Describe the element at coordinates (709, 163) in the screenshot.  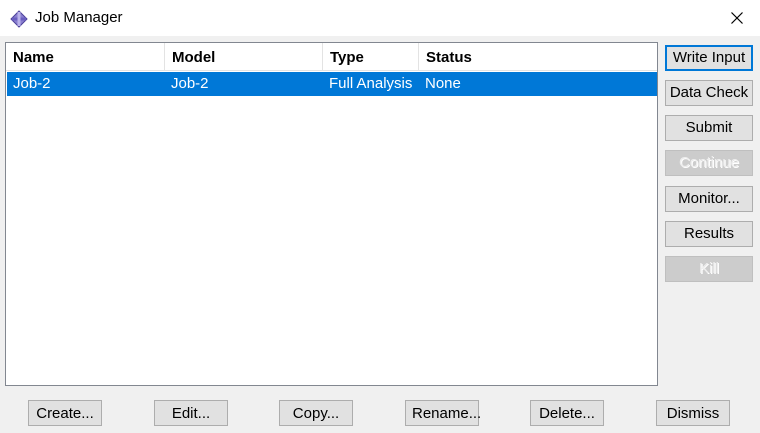
I see `continue-button: Continue` at that location.